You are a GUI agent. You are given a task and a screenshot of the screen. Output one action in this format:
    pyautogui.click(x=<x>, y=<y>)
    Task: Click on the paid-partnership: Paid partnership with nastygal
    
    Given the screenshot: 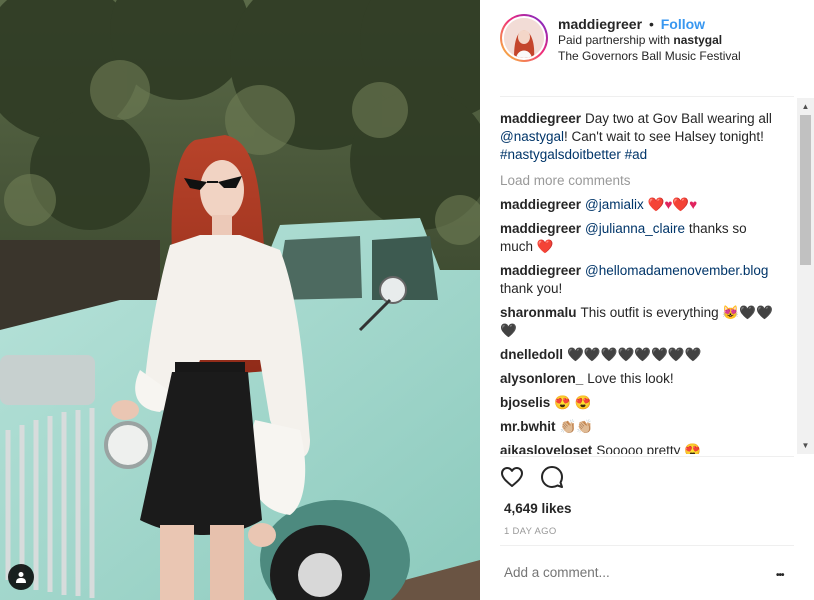 What is the action you would take?
    pyautogui.click(x=649, y=40)
    